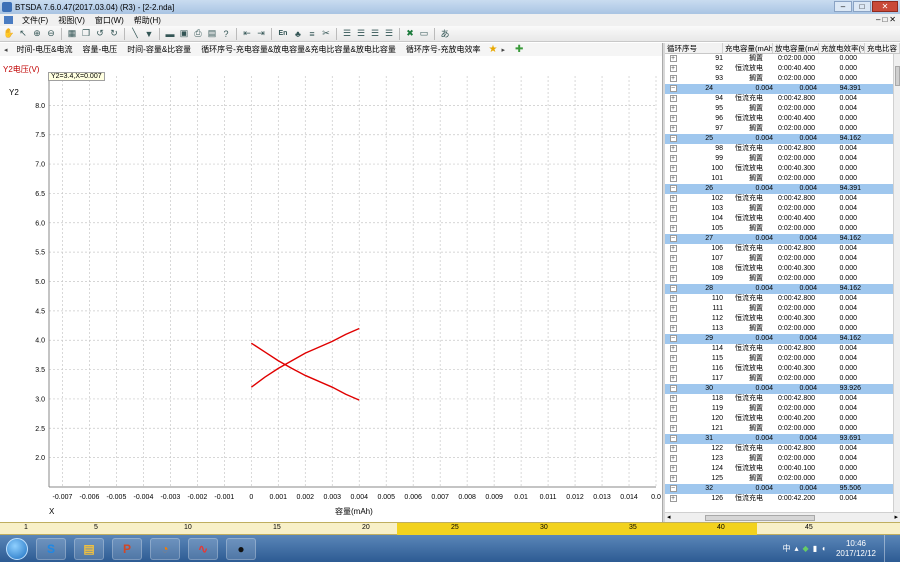 This screenshot has height=562, width=900. What do you see at coordinates (493, 49) in the screenshot?
I see `star-icon: ★` at bounding box center [493, 49].